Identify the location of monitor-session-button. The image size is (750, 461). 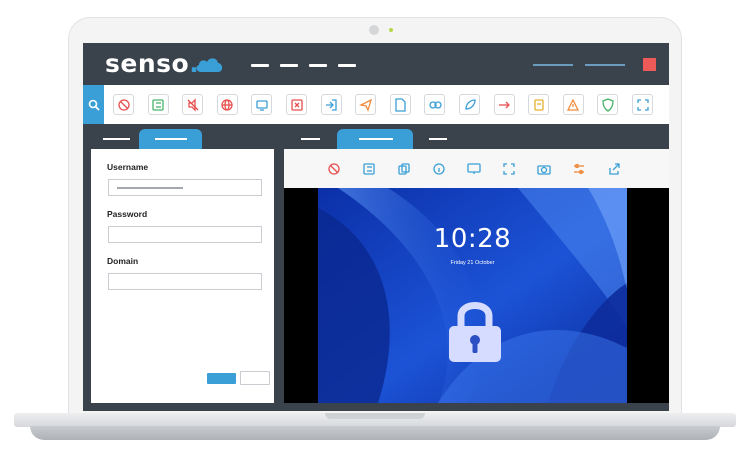
(474, 169).